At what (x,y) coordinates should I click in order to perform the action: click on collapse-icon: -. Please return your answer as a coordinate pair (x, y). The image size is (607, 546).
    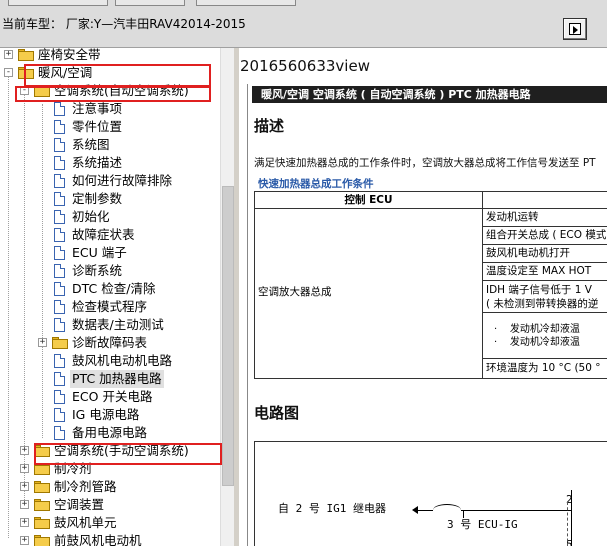
    Looking at the image, I should click on (8, 72).